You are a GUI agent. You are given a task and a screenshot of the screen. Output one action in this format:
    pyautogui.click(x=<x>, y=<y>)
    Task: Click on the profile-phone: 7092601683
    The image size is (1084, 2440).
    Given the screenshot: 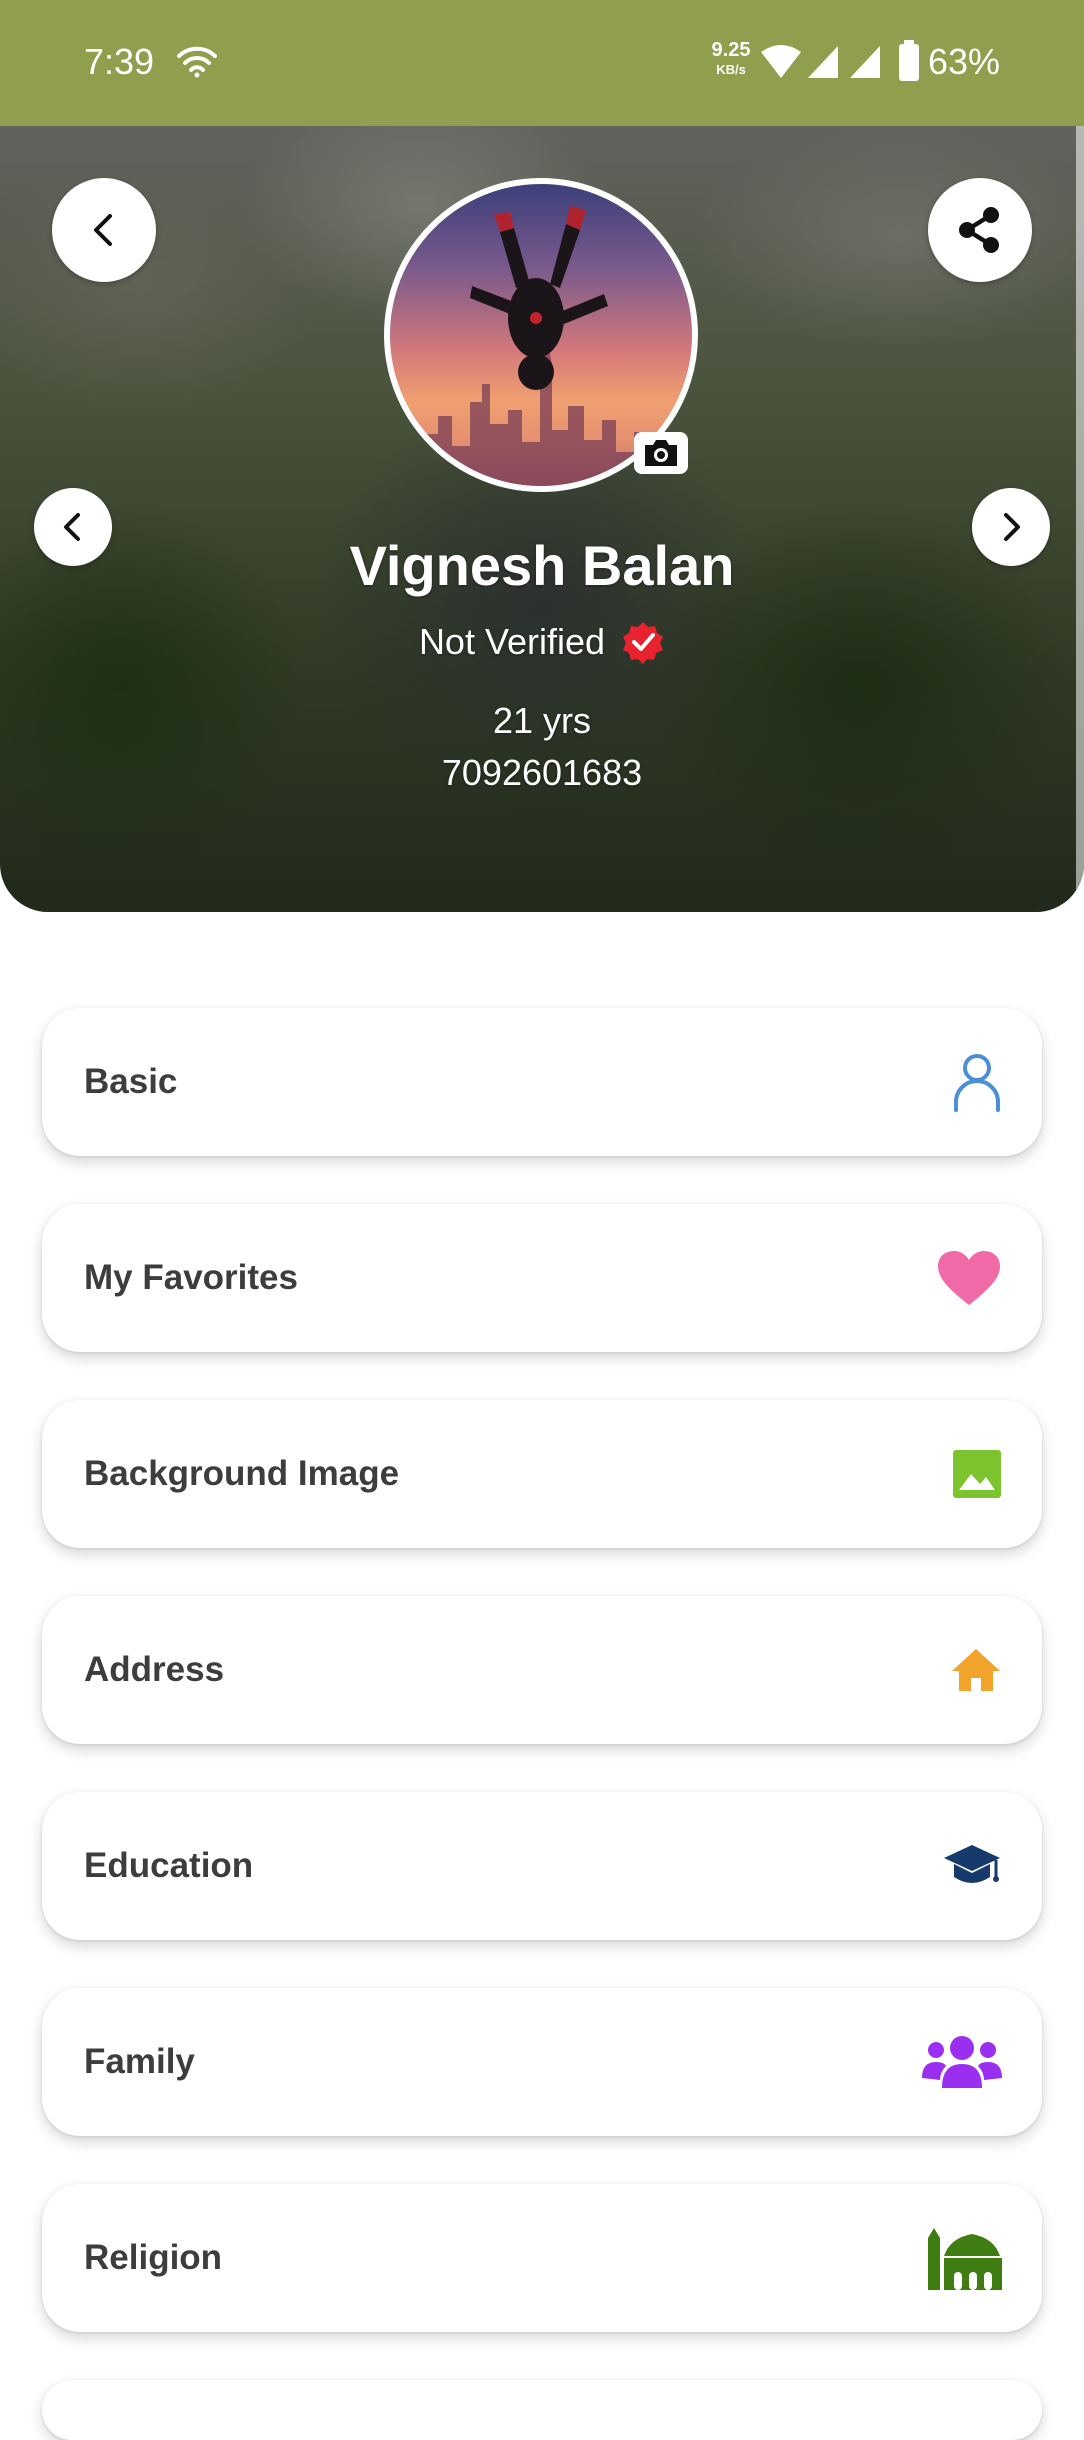 What is the action you would take?
    pyautogui.click(x=542, y=772)
    